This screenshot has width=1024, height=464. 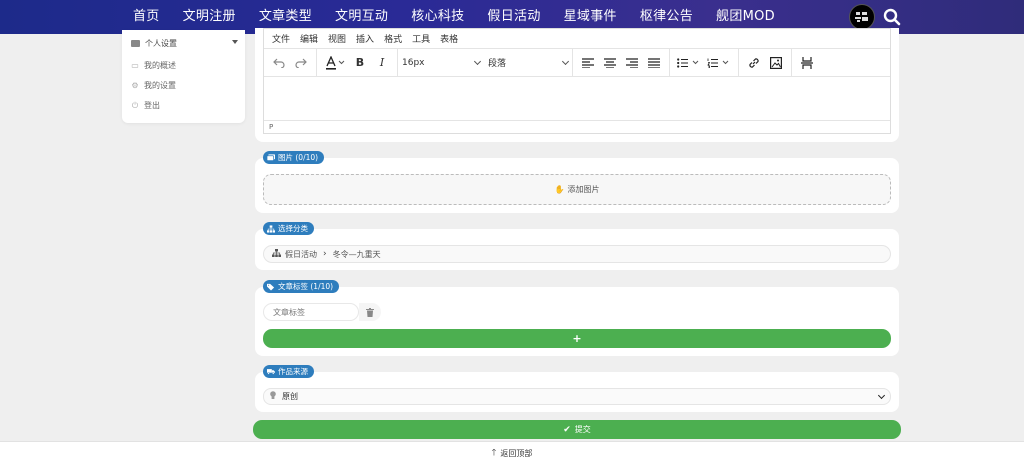 What do you see at coordinates (209, 17) in the screenshot?
I see `nav-item-register: 文明注册` at bounding box center [209, 17].